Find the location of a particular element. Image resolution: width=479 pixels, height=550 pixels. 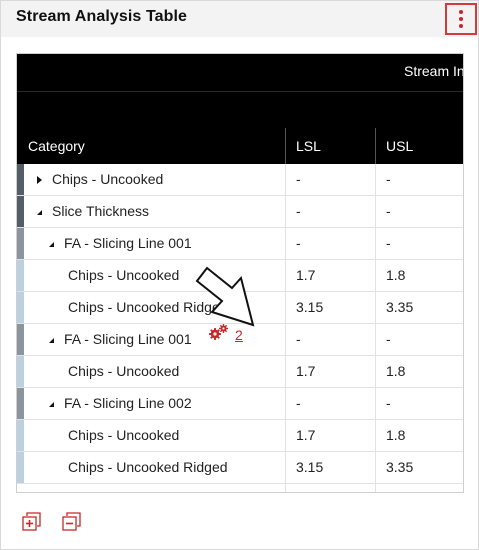

panel-title: Stream Analysis Table is located at coordinates (102, 16).